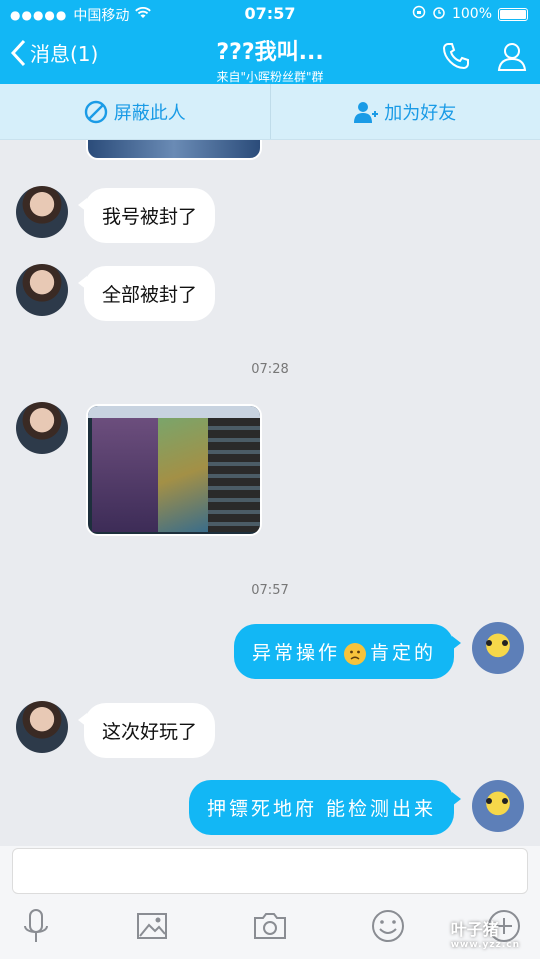 The image size is (540, 959). I want to click on add-friend-button: 加为好友, so click(404, 111).